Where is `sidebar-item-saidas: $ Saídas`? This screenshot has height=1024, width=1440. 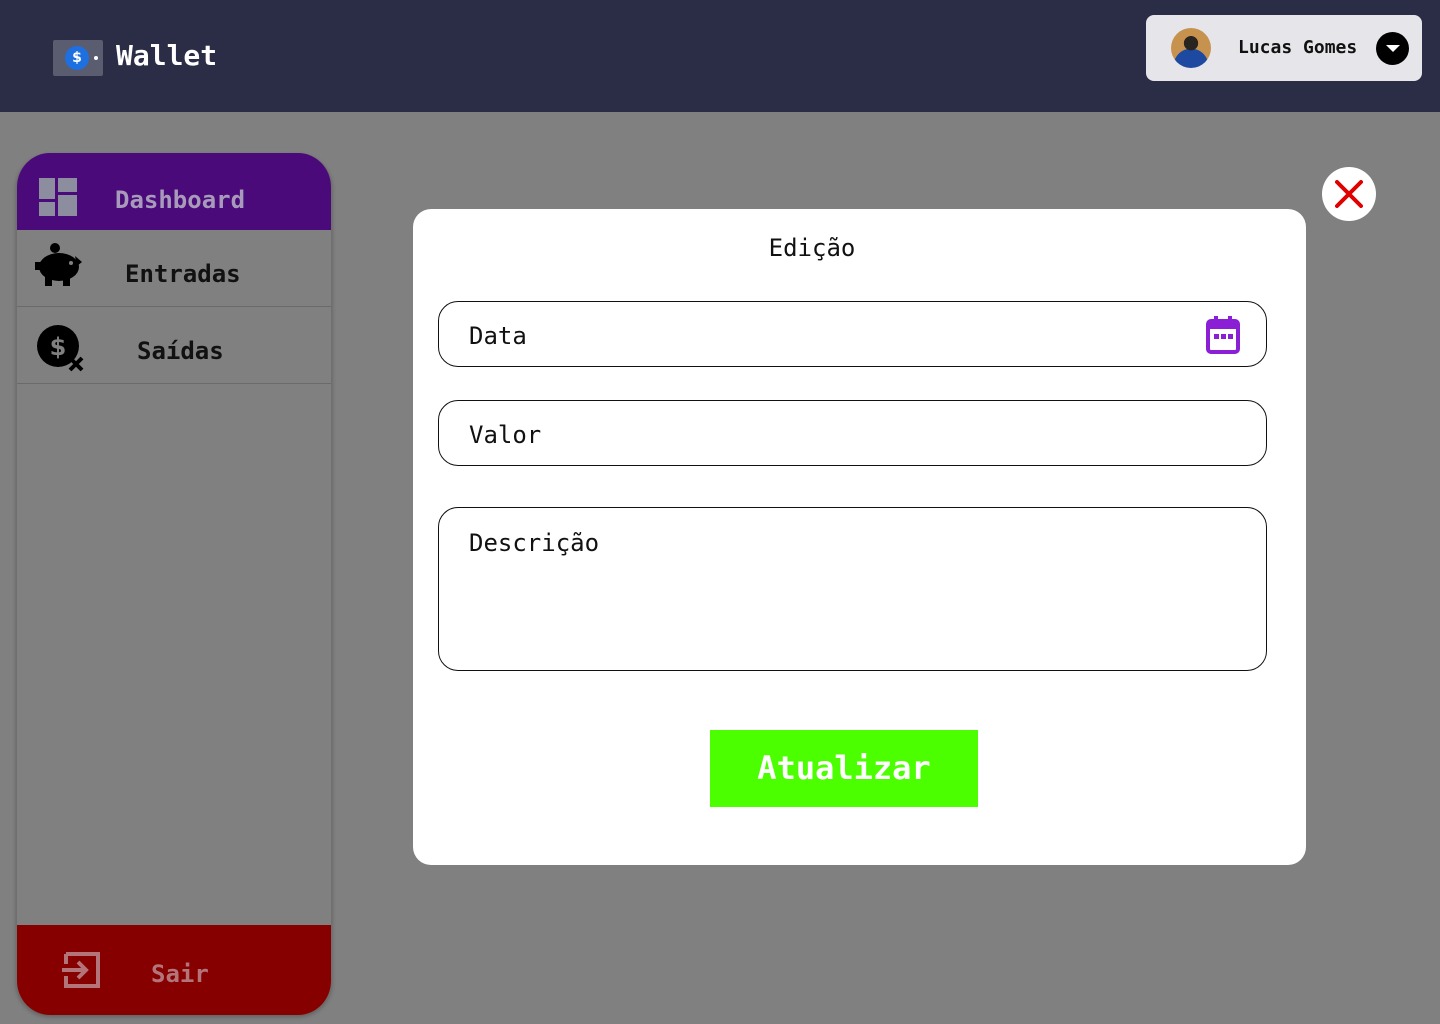 sidebar-item-saidas: $ Saídas is located at coordinates (174, 345).